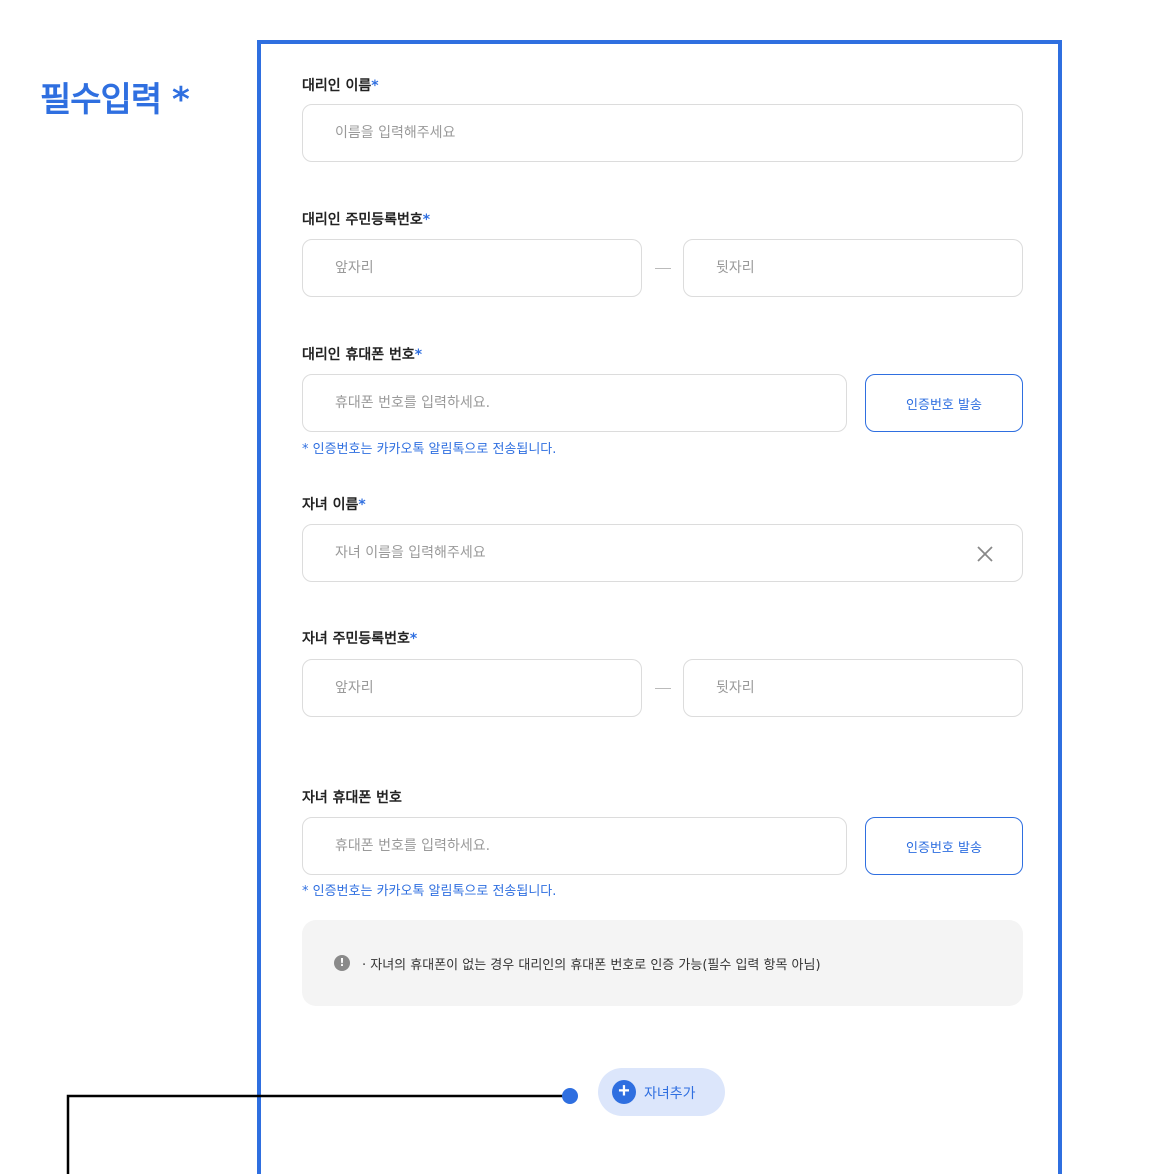 The image size is (1172, 1174). I want to click on annotation-connector, so click(322, 1131).